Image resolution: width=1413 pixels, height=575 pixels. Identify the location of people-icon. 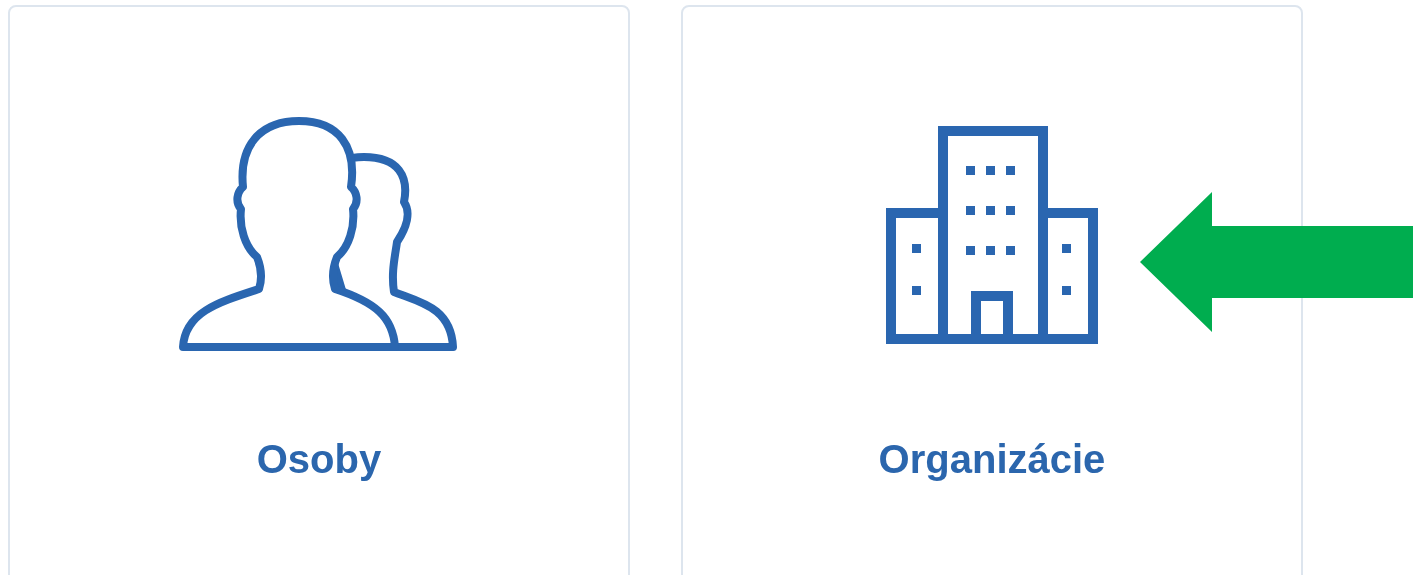
(319, 235).